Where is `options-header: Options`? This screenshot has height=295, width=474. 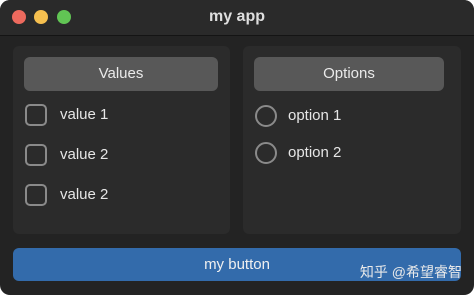 options-header: Options is located at coordinates (349, 74).